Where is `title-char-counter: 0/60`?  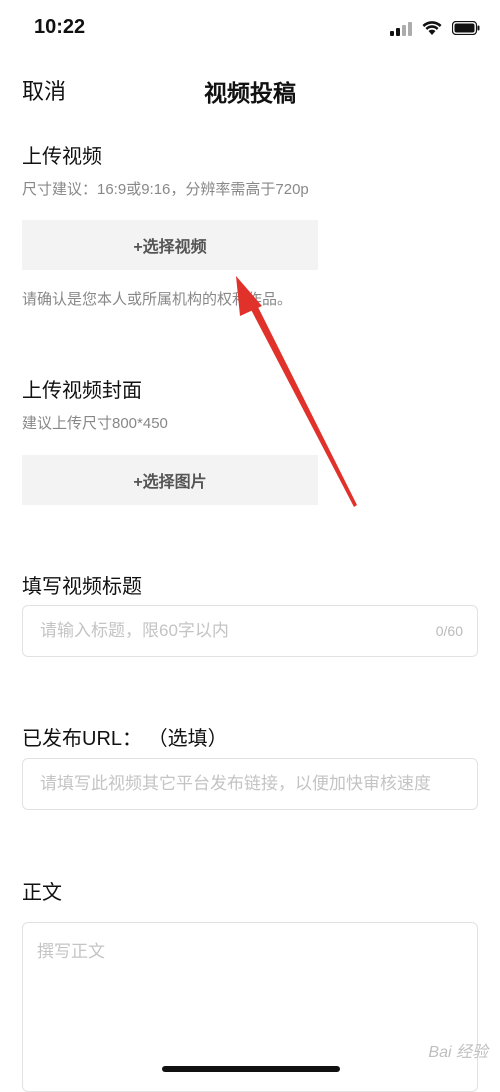 title-char-counter: 0/60 is located at coordinates (449, 631).